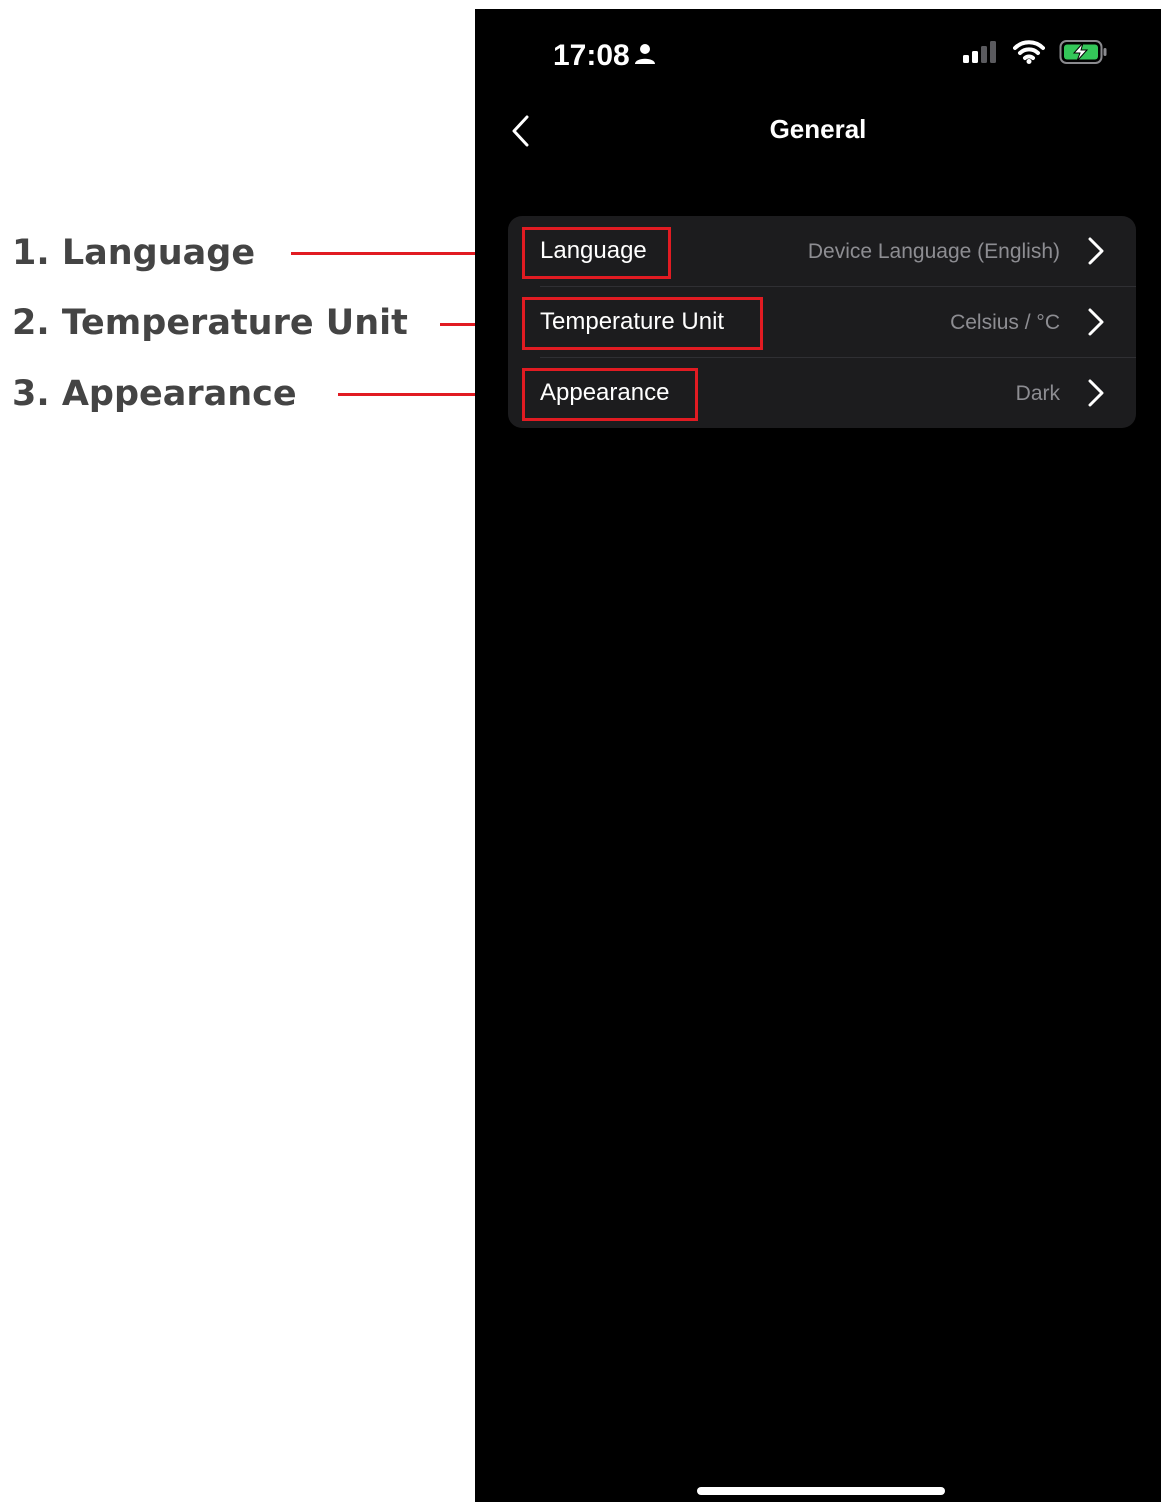 This screenshot has height=1502, width=1161. What do you see at coordinates (1005, 322) in the screenshot?
I see `settings-row-value: Celsius / °C` at bounding box center [1005, 322].